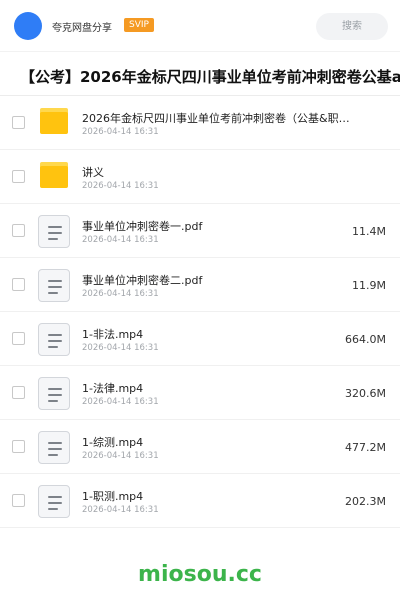 The width and height of the screenshot is (400, 600). What do you see at coordinates (200, 501) in the screenshot?
I see `file-row: 1-职测.mp4 2026-04-14 16:31 202.3M` at bounding box center [200, 501].